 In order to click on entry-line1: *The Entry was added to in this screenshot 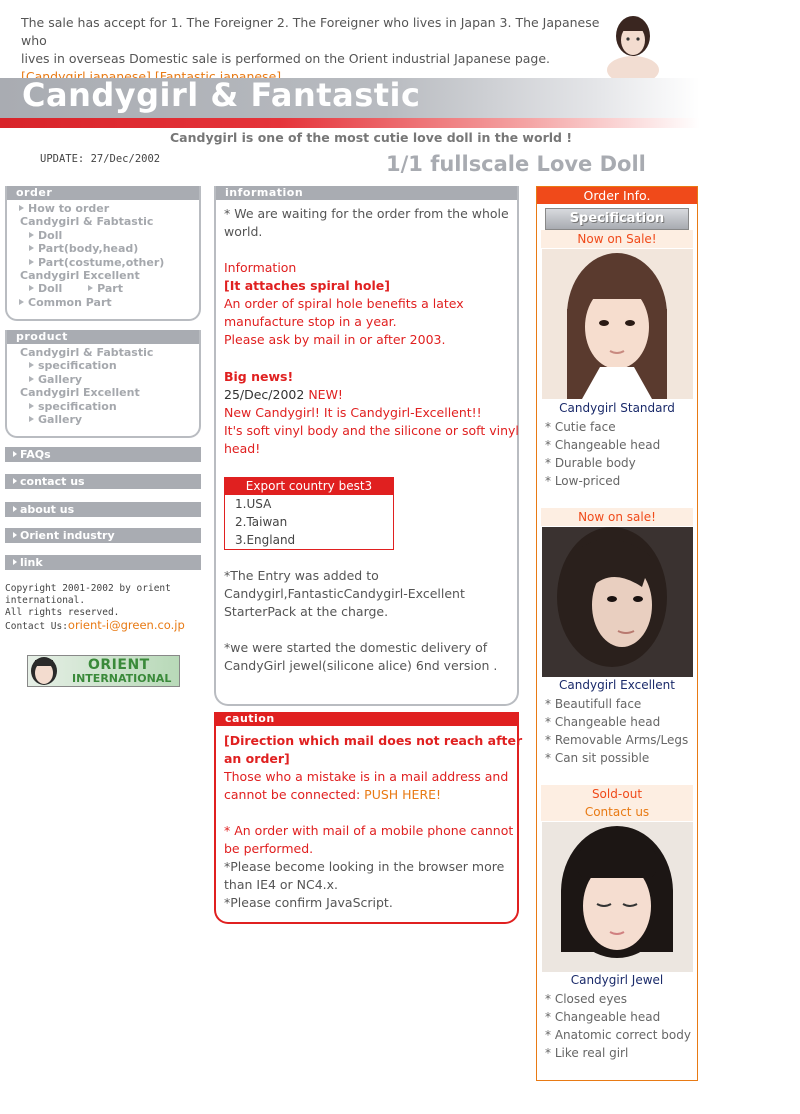, I will do `click(301, 575)`.